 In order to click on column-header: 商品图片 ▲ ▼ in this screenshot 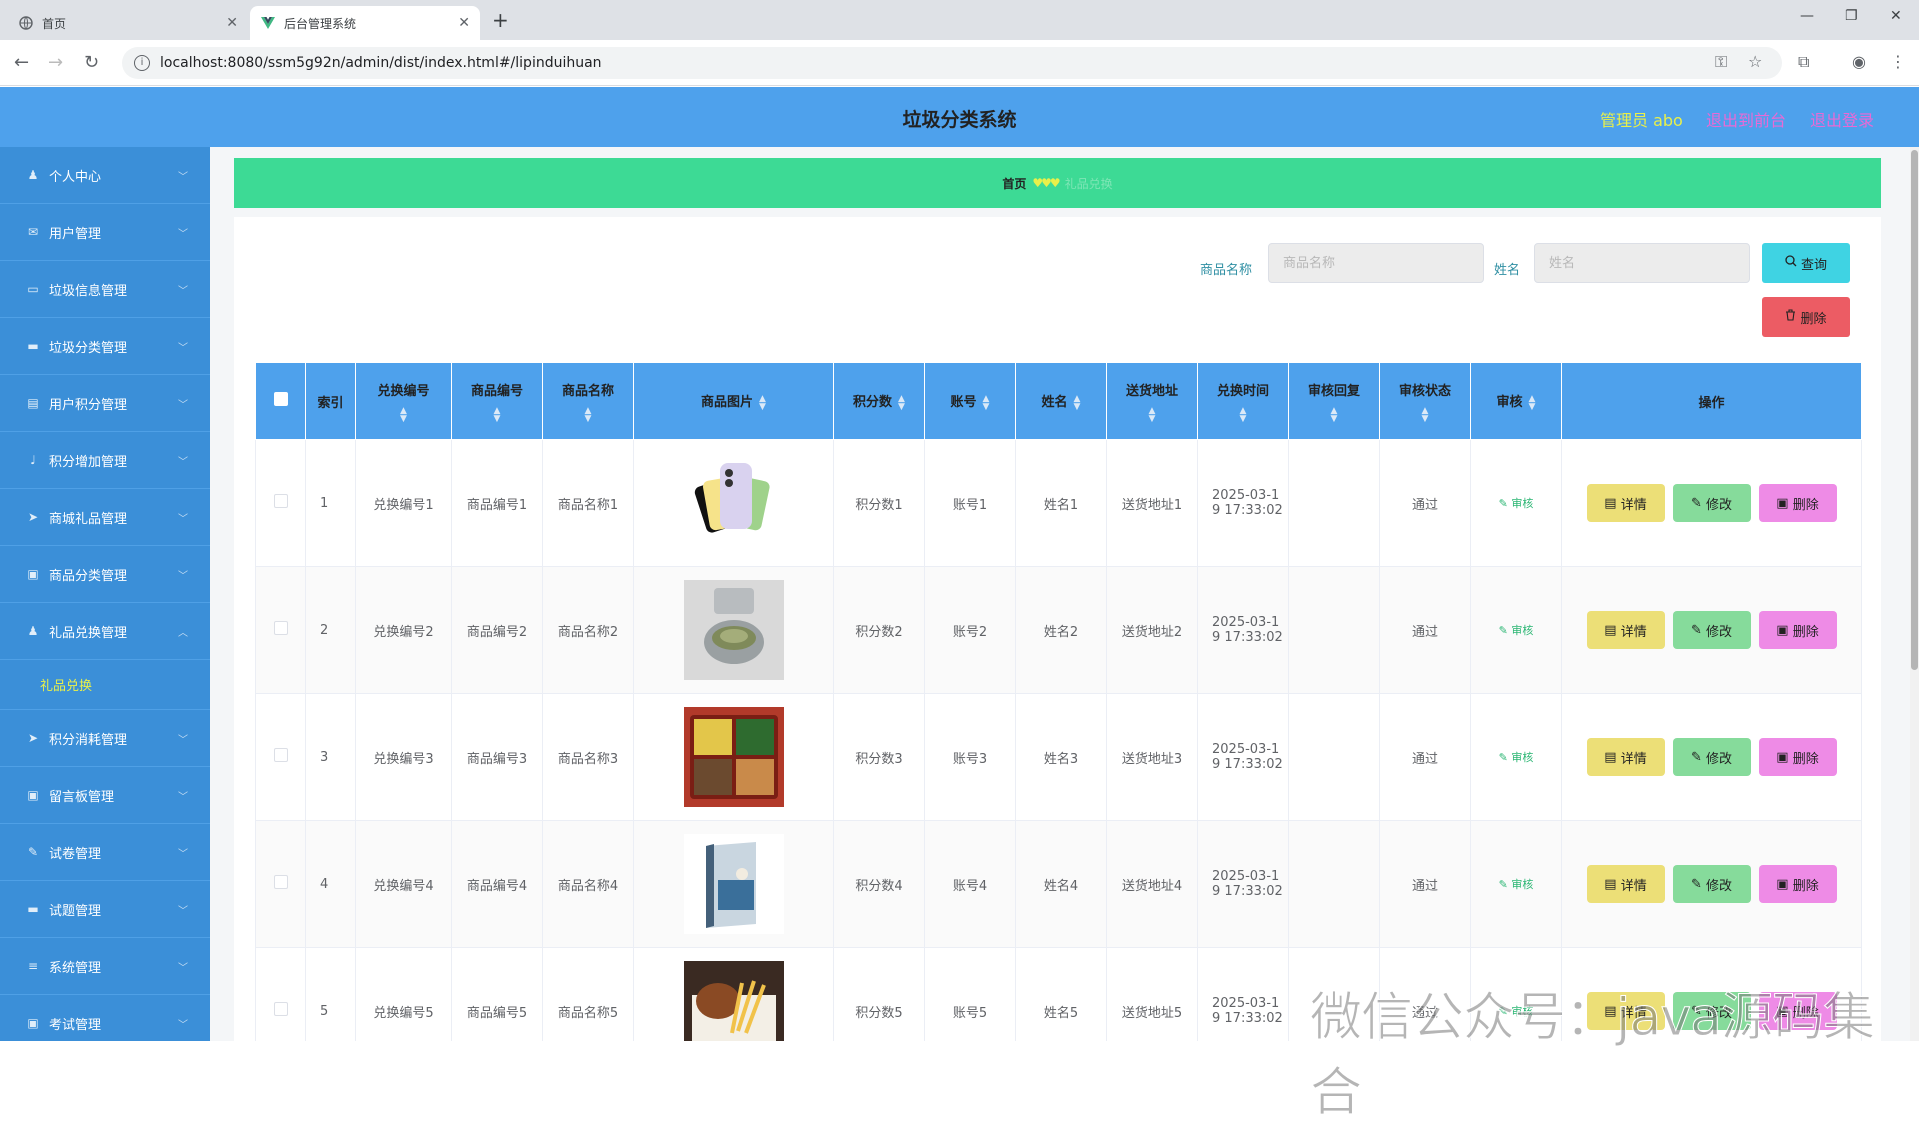, I will do `click(733, 401)`.